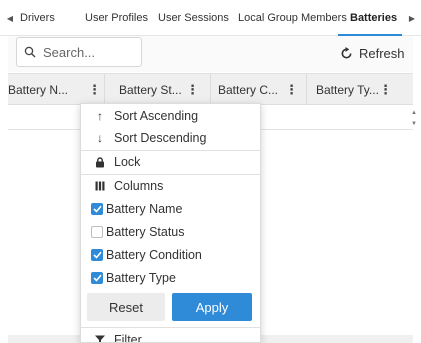  Describe the element at coordinates (212, 307) in the screenshot. I see `apply-button: Apply` at that location.